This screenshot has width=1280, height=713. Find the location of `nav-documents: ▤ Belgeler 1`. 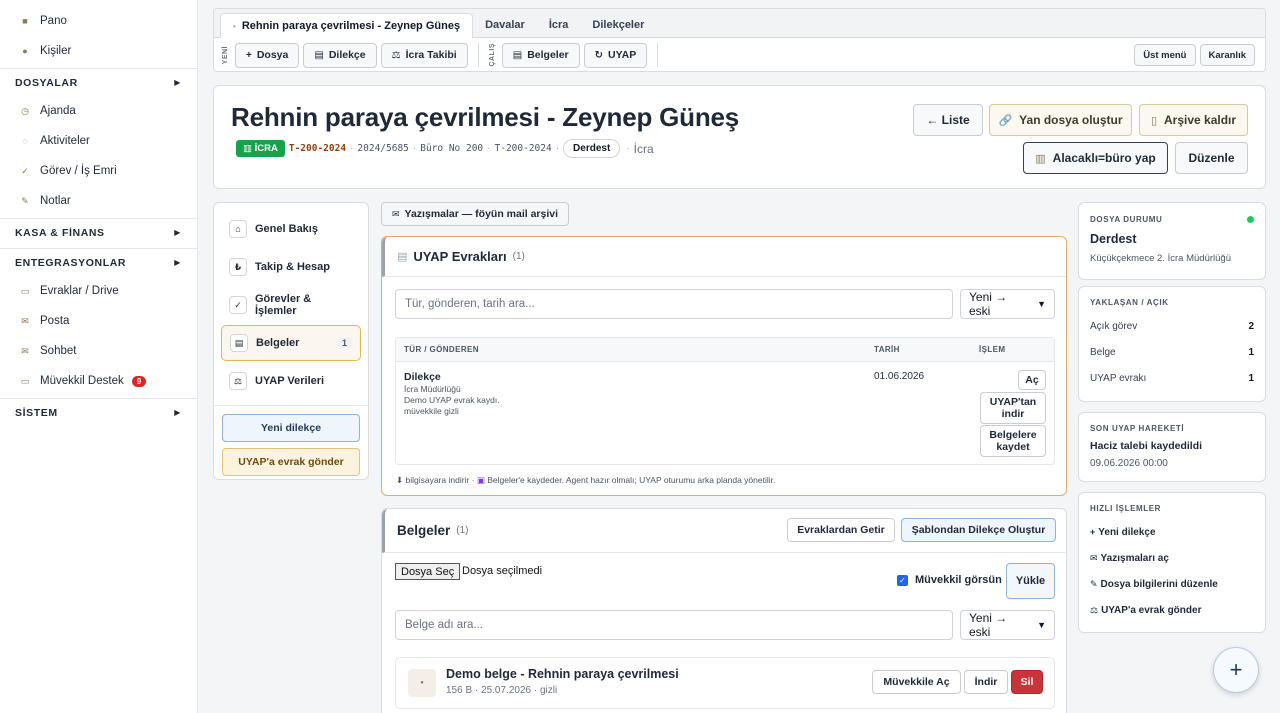

nav-documents: ▤ Belgeler 1 is located at coordinates (291, 343).